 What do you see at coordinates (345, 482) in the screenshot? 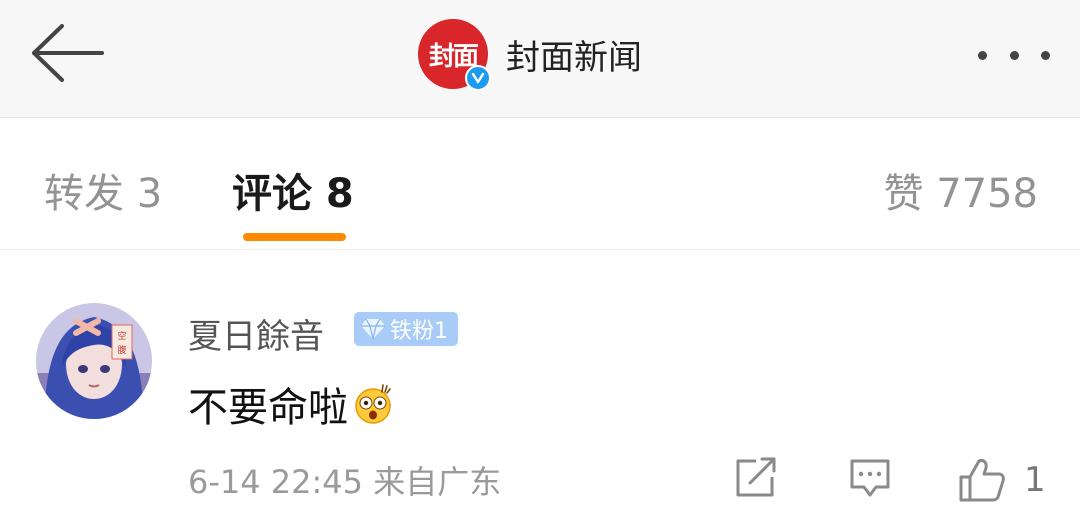
I see `comment-meta: 6-14 22:45 来自广东` at bounding box center [345, 482].